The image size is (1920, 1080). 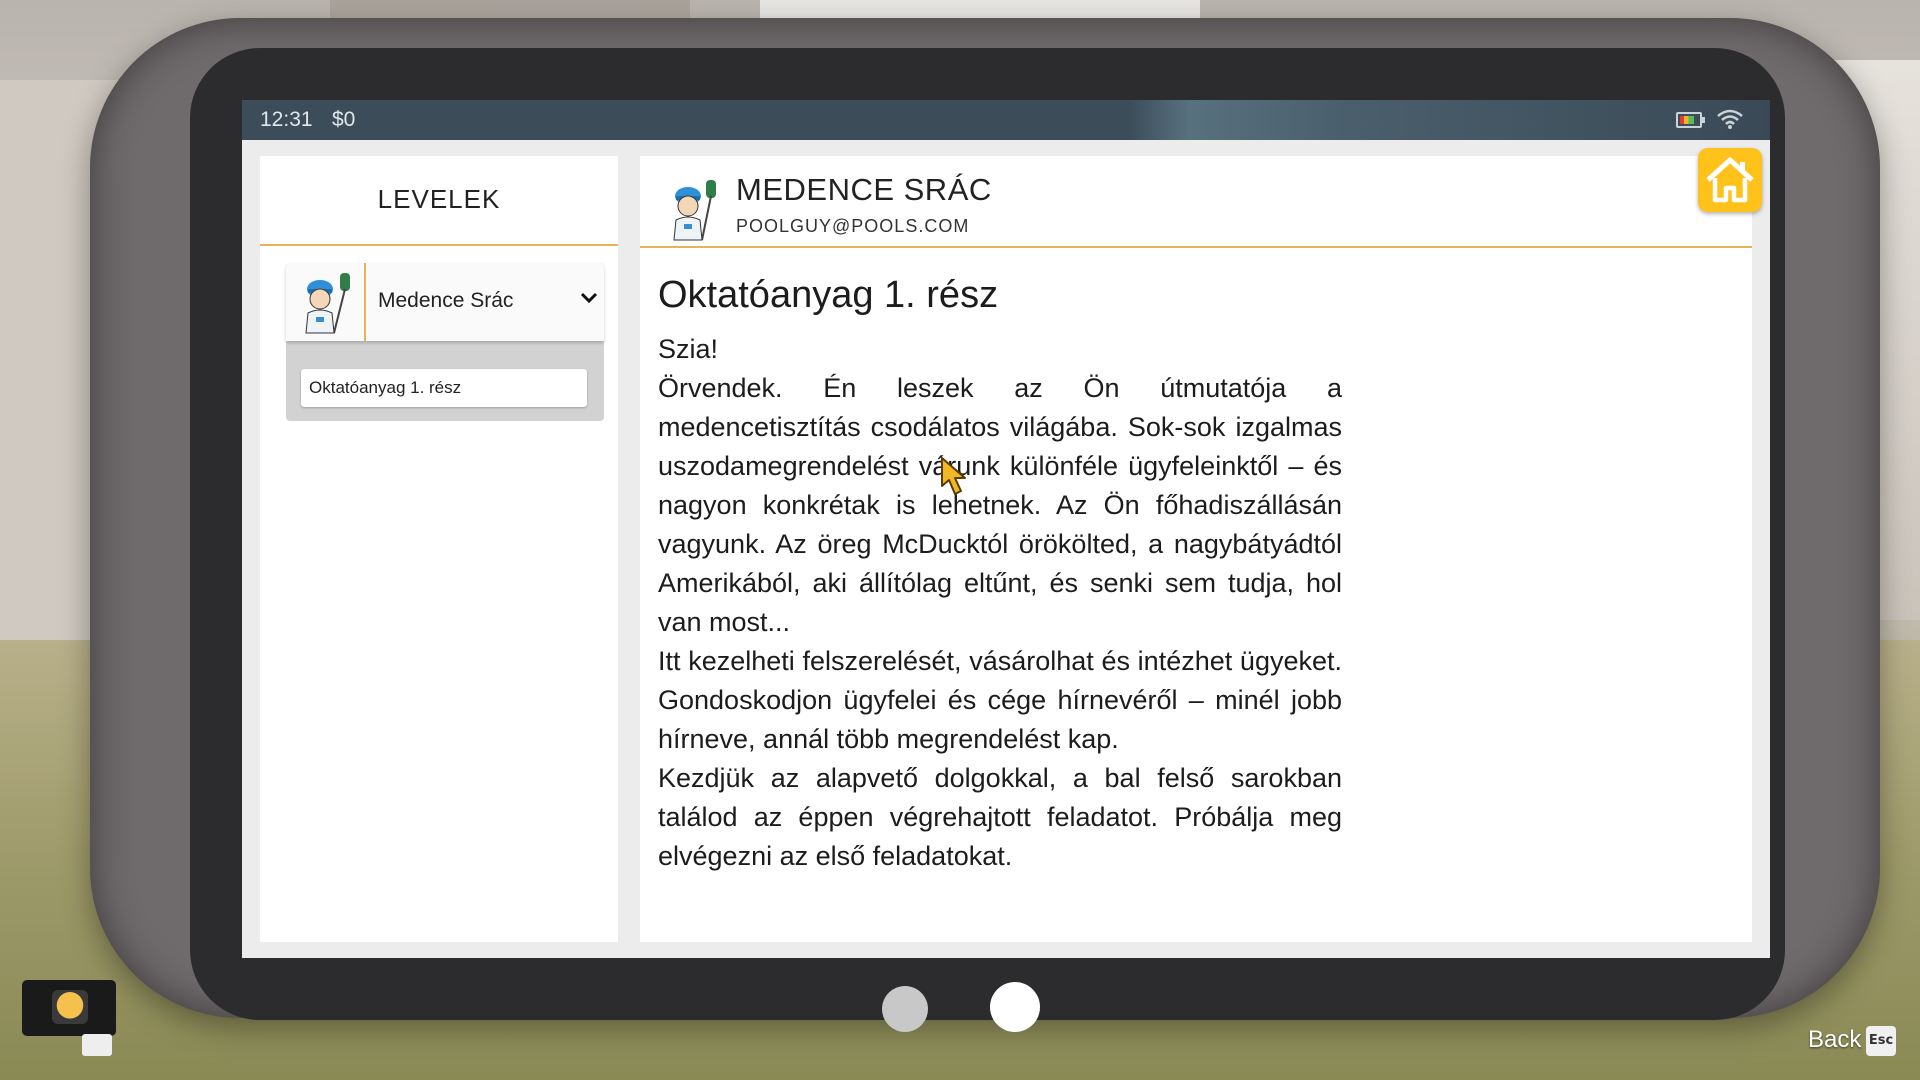 I want to click on minimap-thumbnail, so click(x=69, y=1008).